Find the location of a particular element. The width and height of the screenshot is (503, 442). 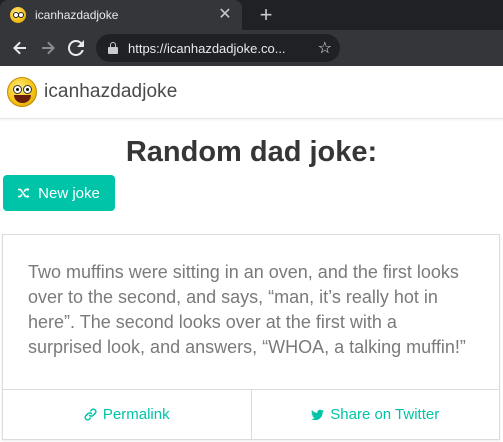

back-arrow-icon is located at coordinates (20, 48).